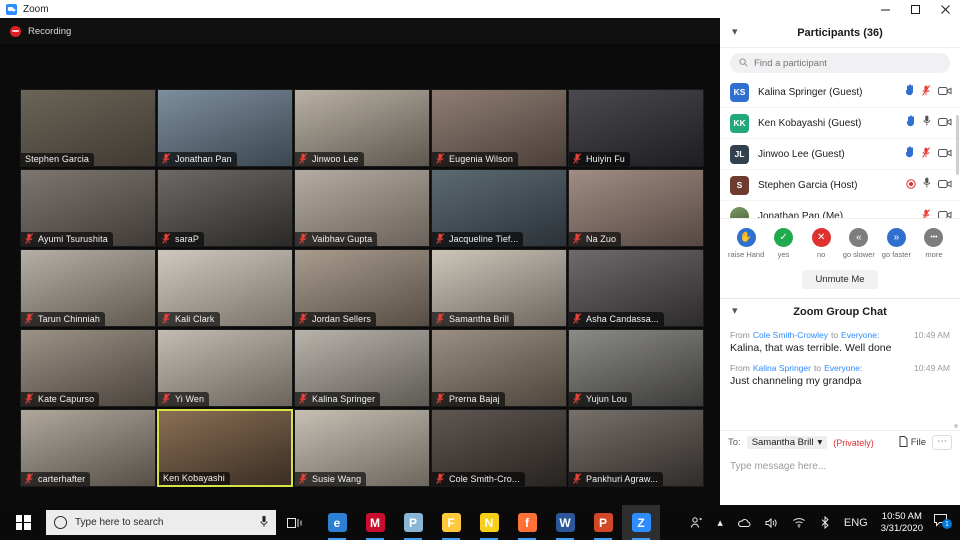 The width and height of the screenshot is (960, 540). Describe the element at coordinates (636, 208) in the screenshot. I see `video-tile: Na Zuo` at that location.